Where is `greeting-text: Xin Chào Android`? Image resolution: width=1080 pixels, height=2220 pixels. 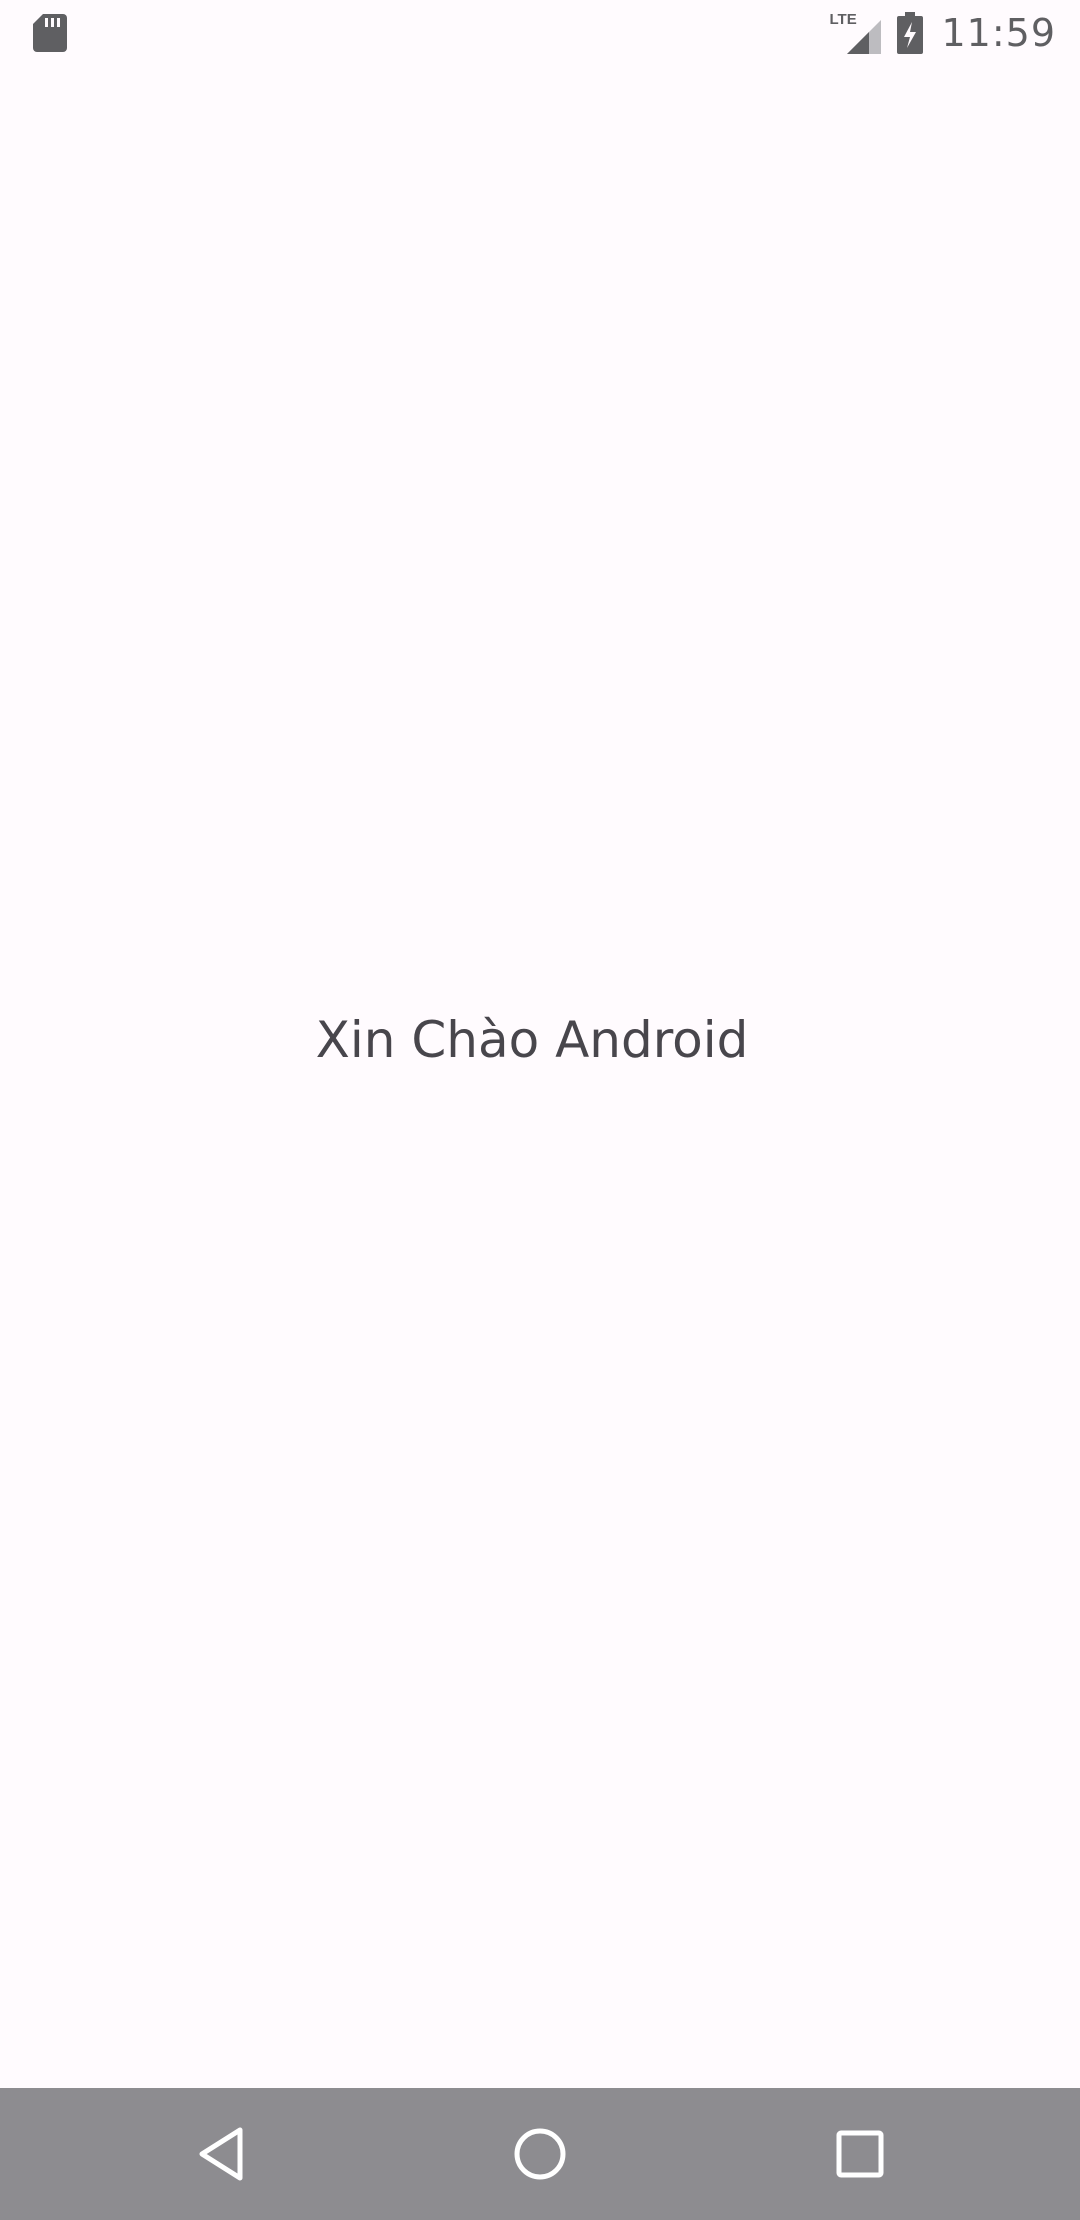
greeting-text: Xin Chào Android is located at coordinates (532, 1040).